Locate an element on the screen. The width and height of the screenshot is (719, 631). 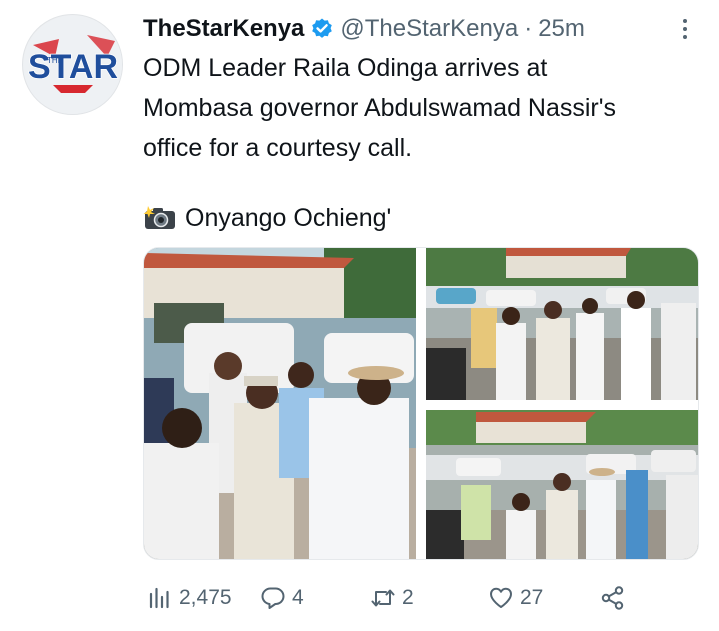
avatar: STAR THE is located at coordinates (72, 64).